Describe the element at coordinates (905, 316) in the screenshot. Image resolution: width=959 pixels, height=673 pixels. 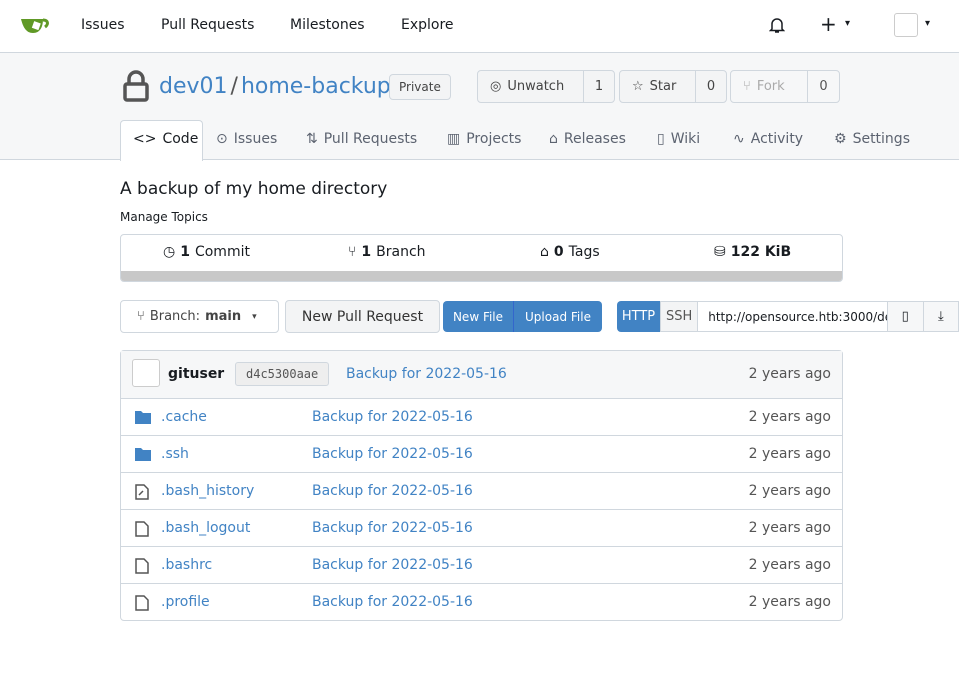
I see `copy-icon: ▯` at that location.